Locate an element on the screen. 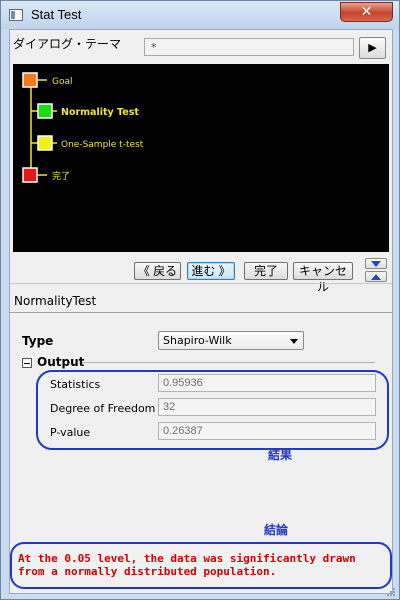 The width and height of the screenshot is (400, 600). tree-node-finish: 完了 is located at coordinates (46, 175).